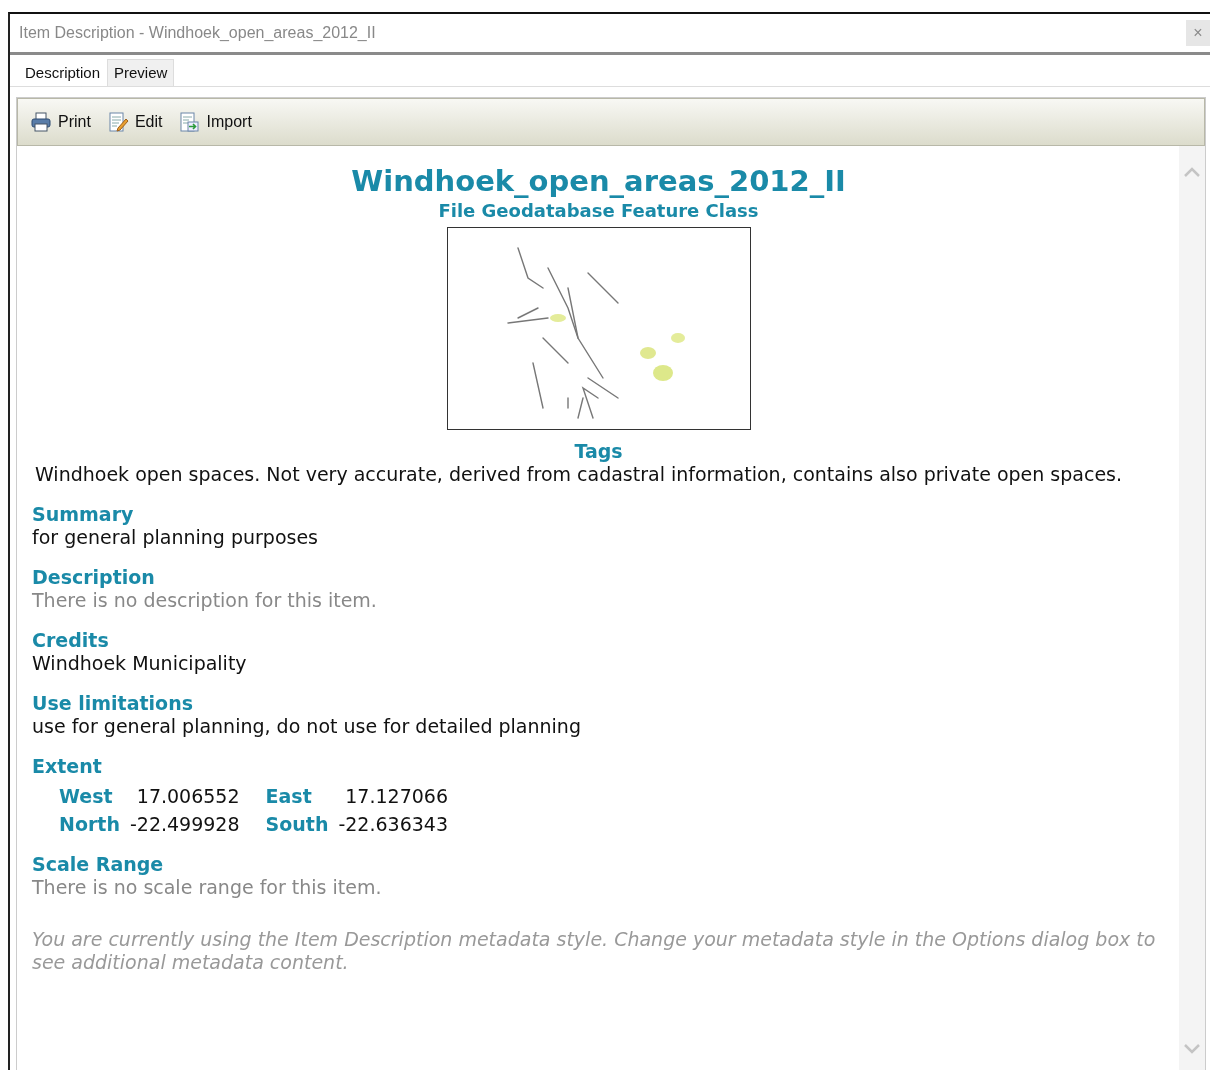 Image resolution: width=1210 pixels, height=1070 pixels. Describe the element at coordinates (598, 210) in the screenshot. I see `item-type: File Geodatabase Feature Class` at that location.